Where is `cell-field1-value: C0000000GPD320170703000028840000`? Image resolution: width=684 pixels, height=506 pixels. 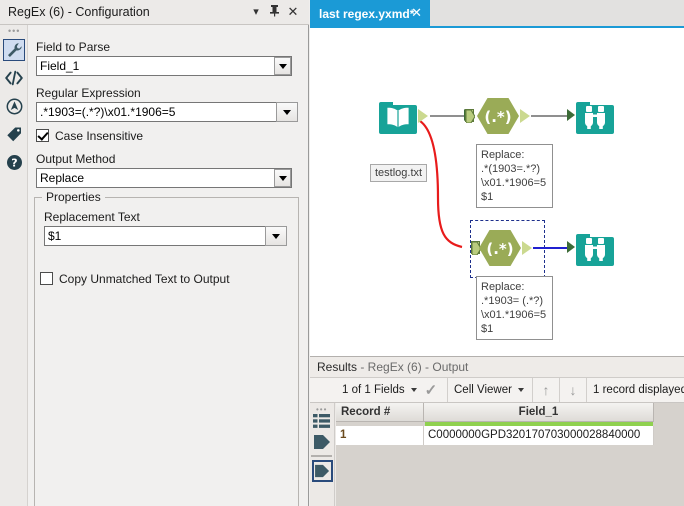
cell-field1-value: C0000000GPD320170703000028840000 is located at coordinates (539, 435).